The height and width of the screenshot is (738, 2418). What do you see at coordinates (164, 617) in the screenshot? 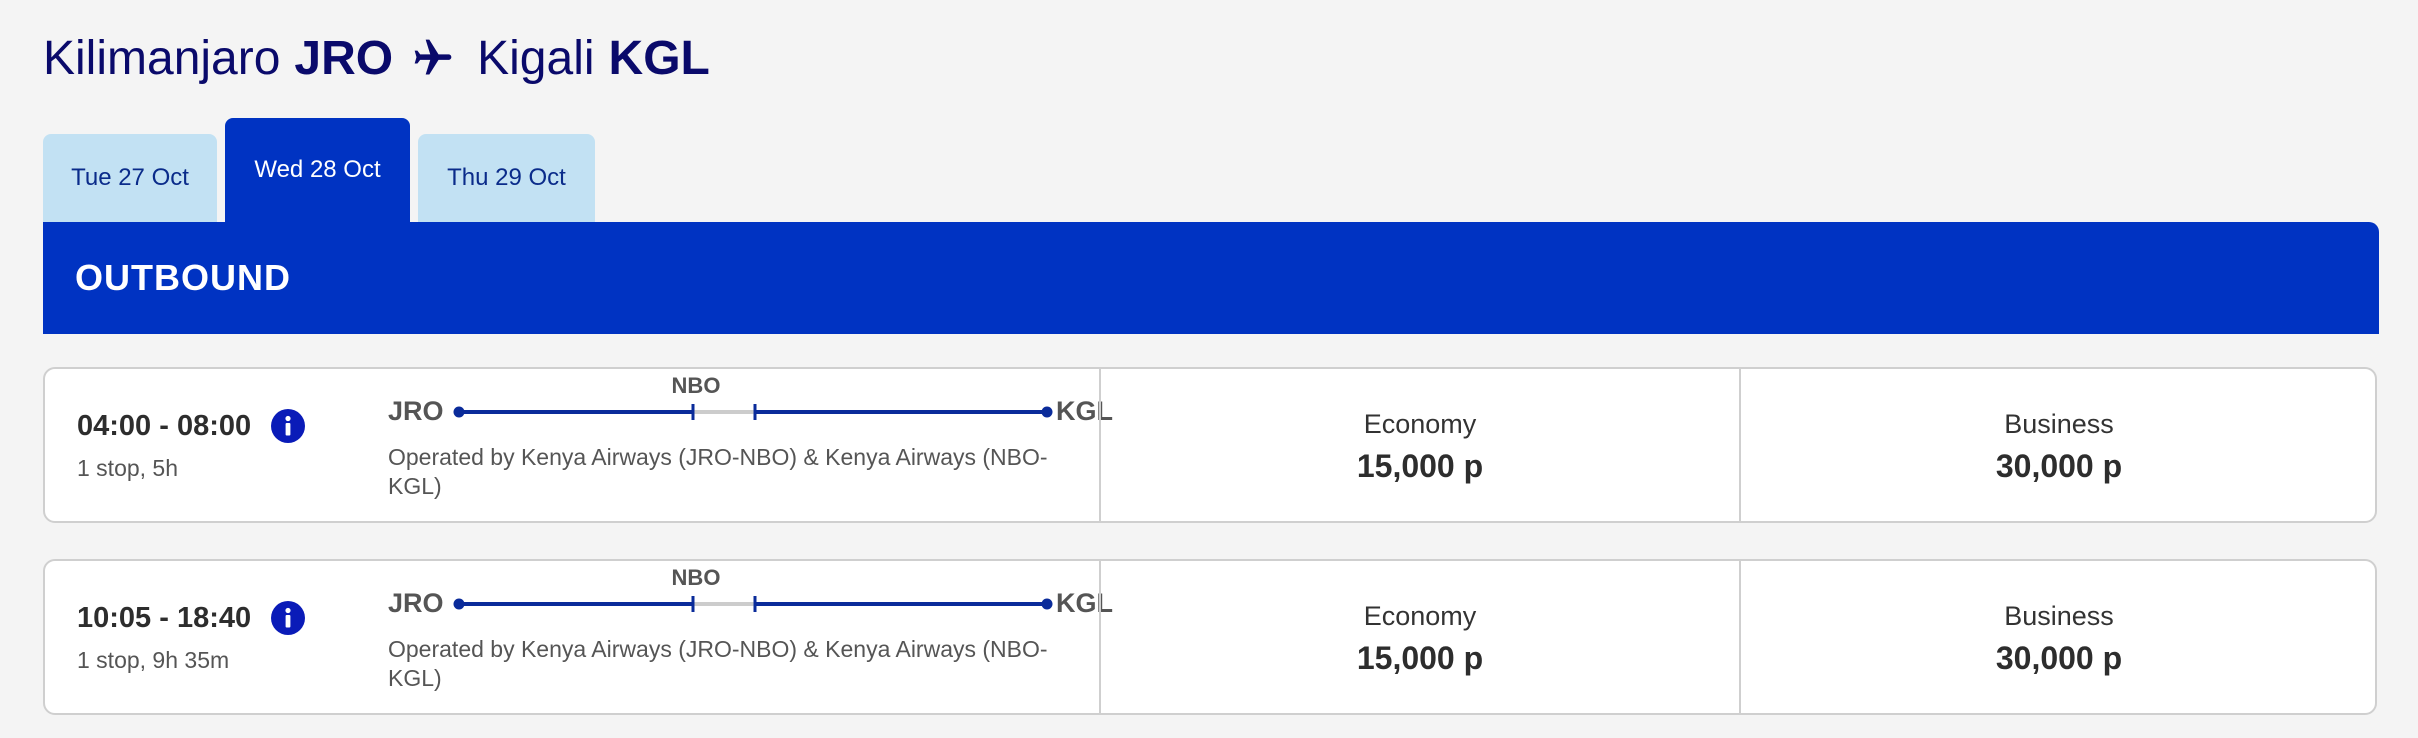
I see `departure-arrival-times: 10:05 - 18:40` at bounding box center [164, 617].